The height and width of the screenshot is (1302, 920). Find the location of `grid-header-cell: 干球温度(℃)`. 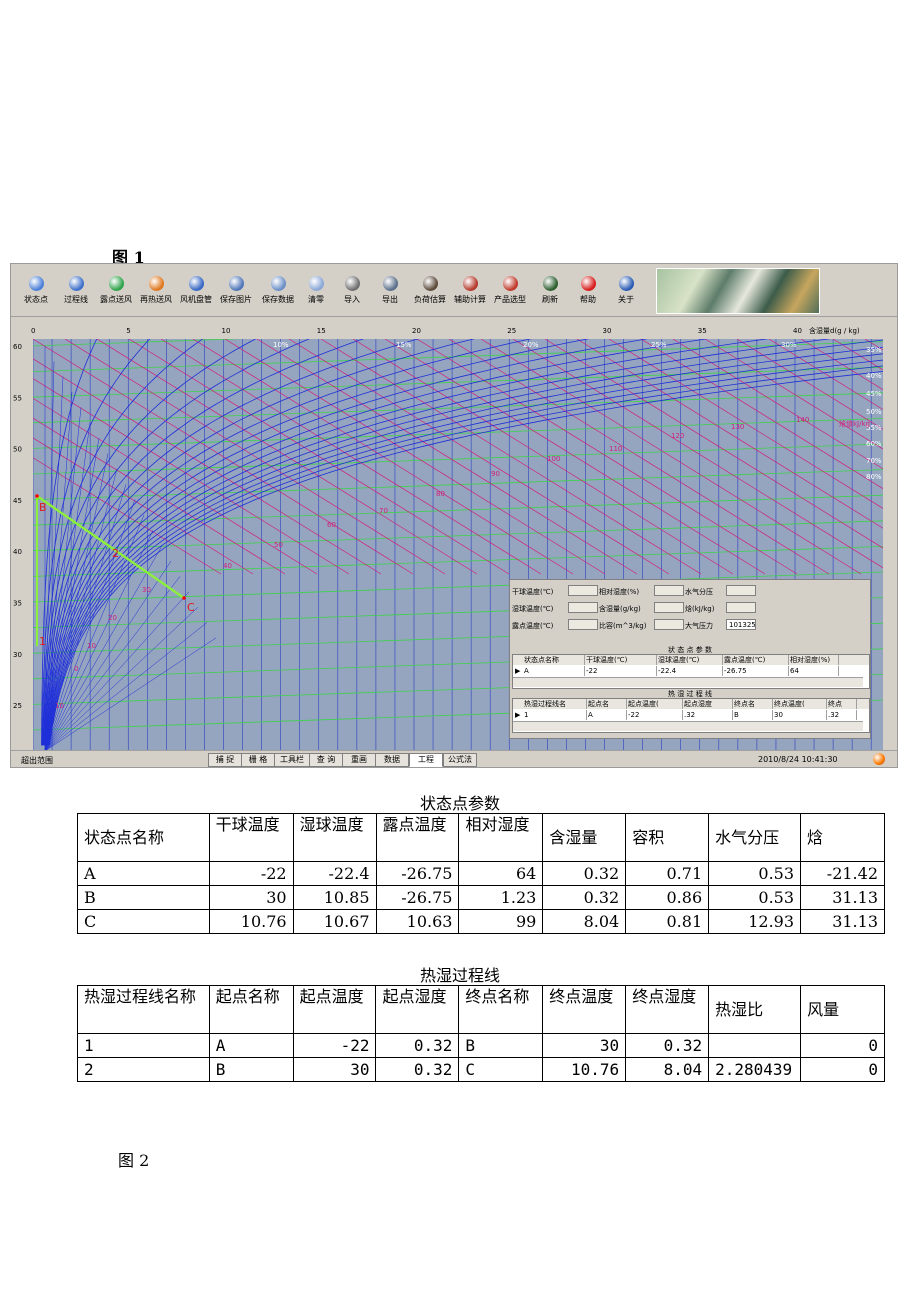

grid-header-cell: 干球温度(℃) is located at coordinates (621, 660).